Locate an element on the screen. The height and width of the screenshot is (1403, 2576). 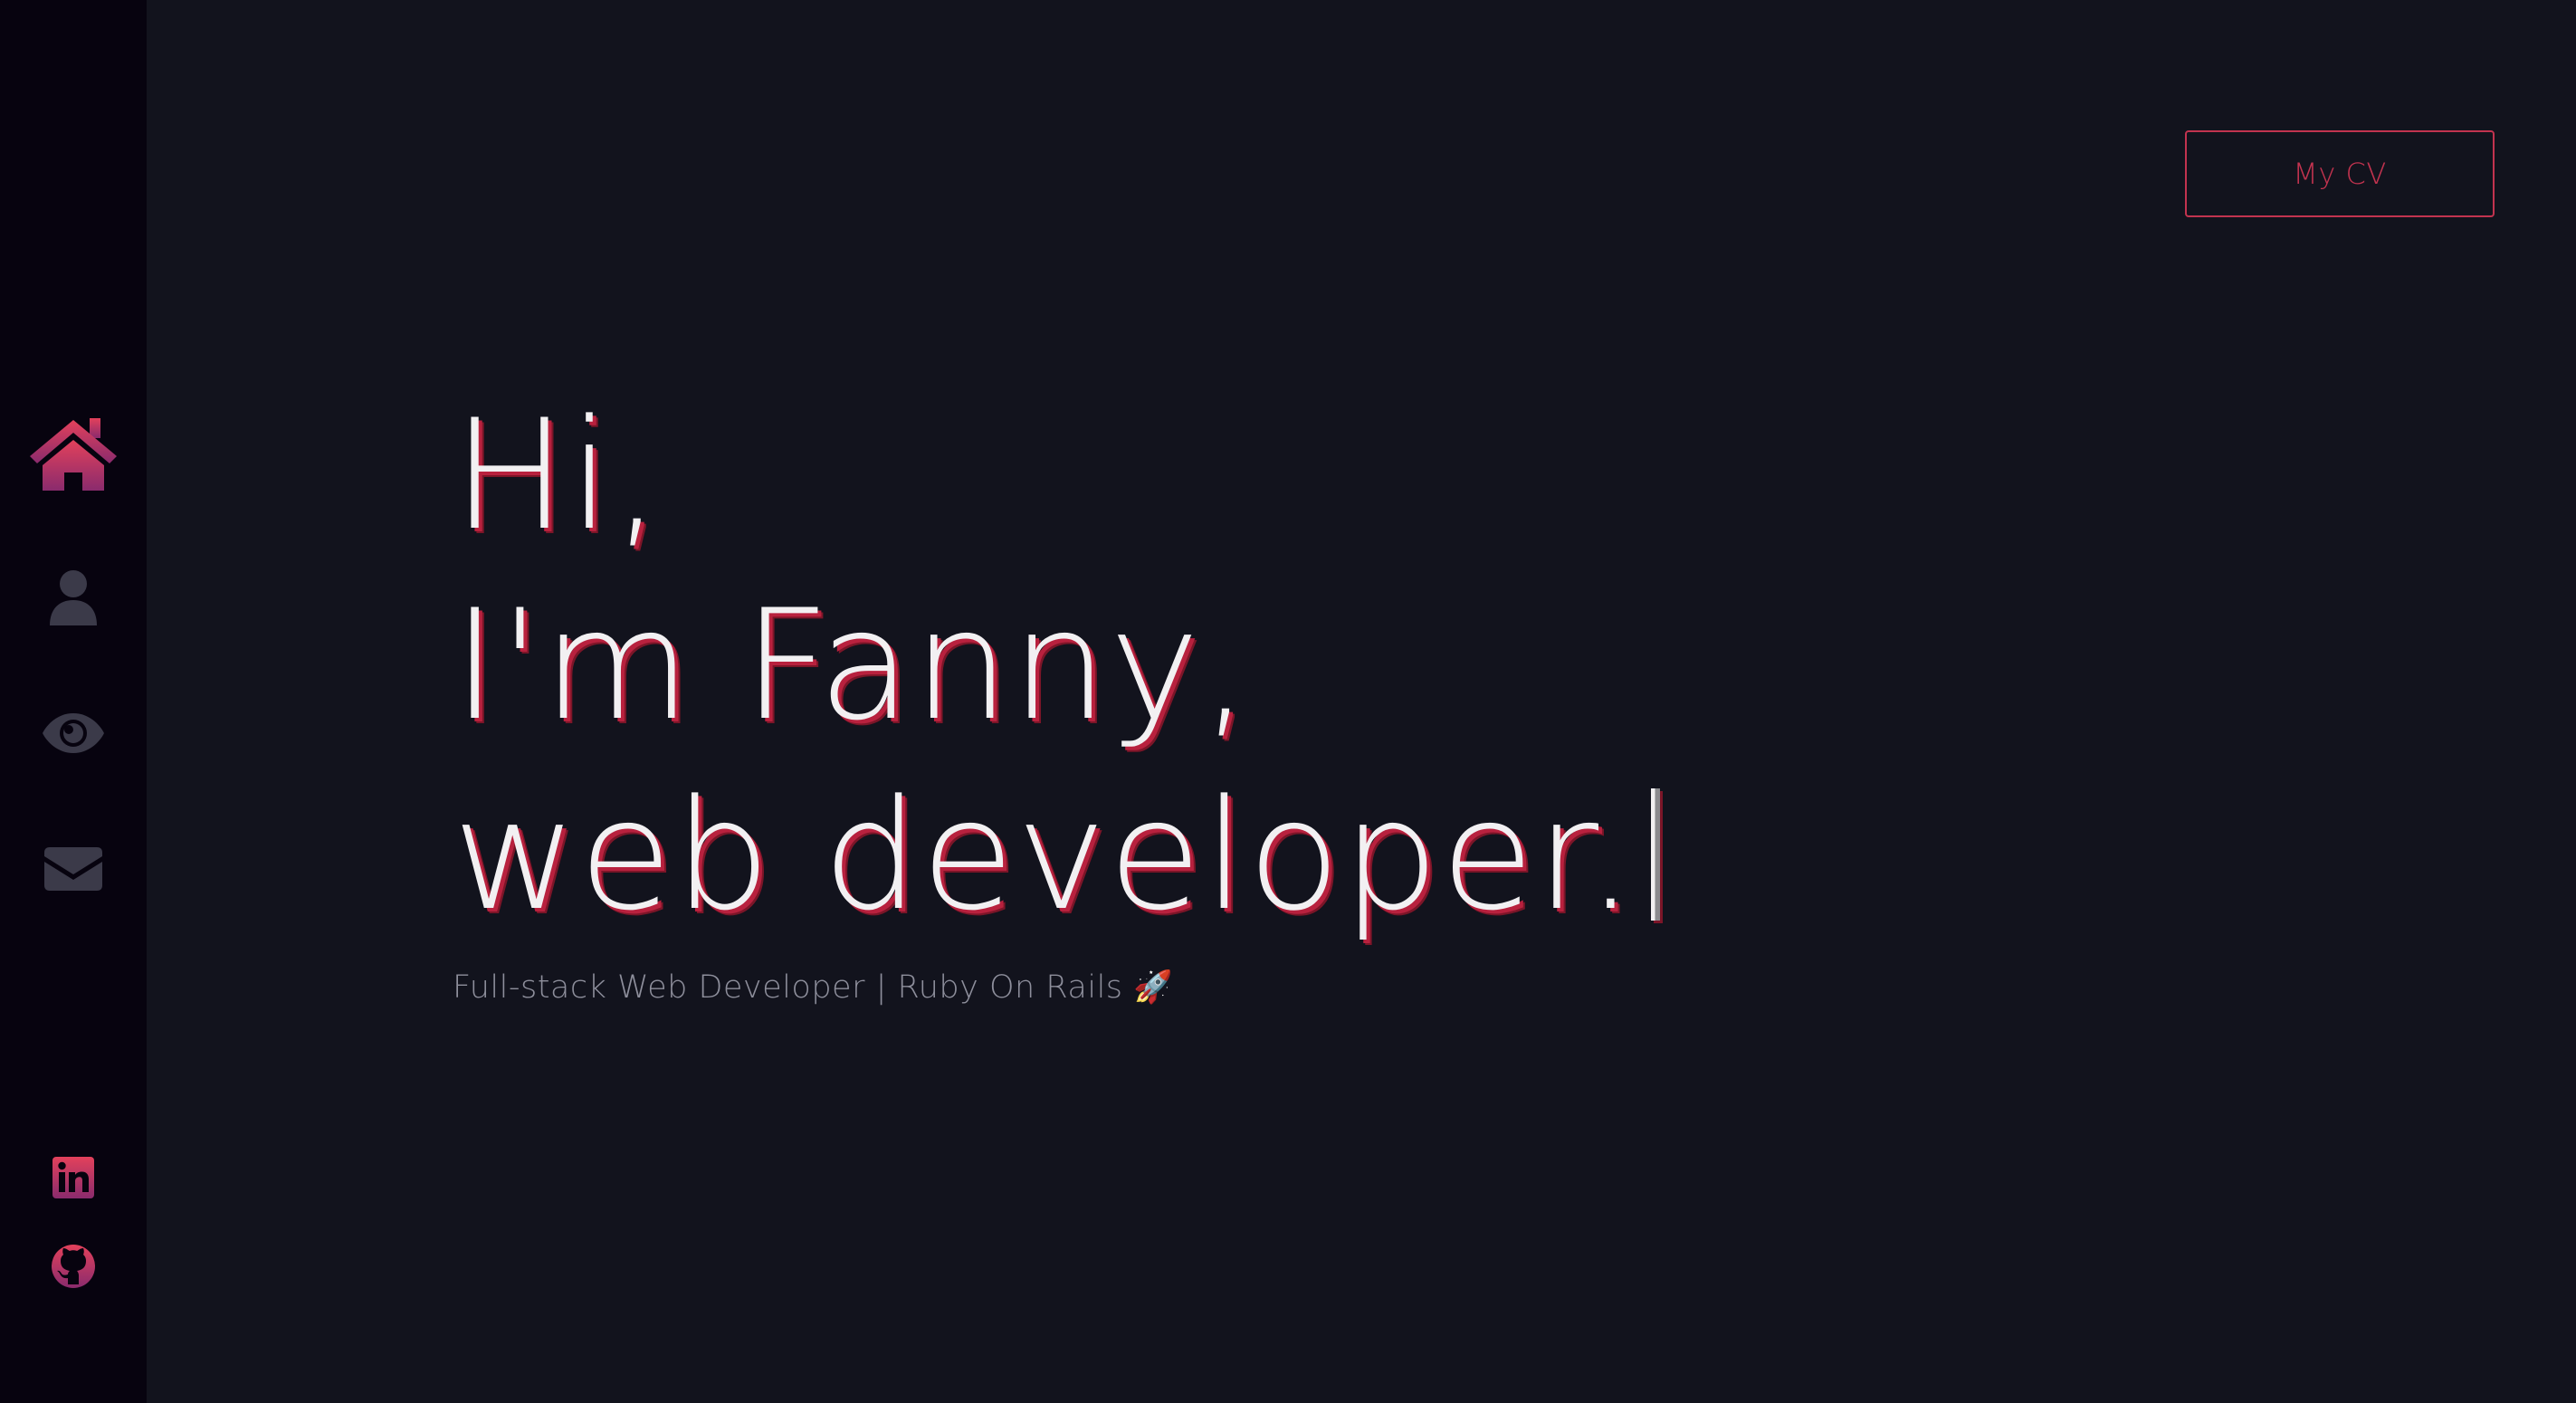
sidebar-item-about is located at coordinates (73, 597).